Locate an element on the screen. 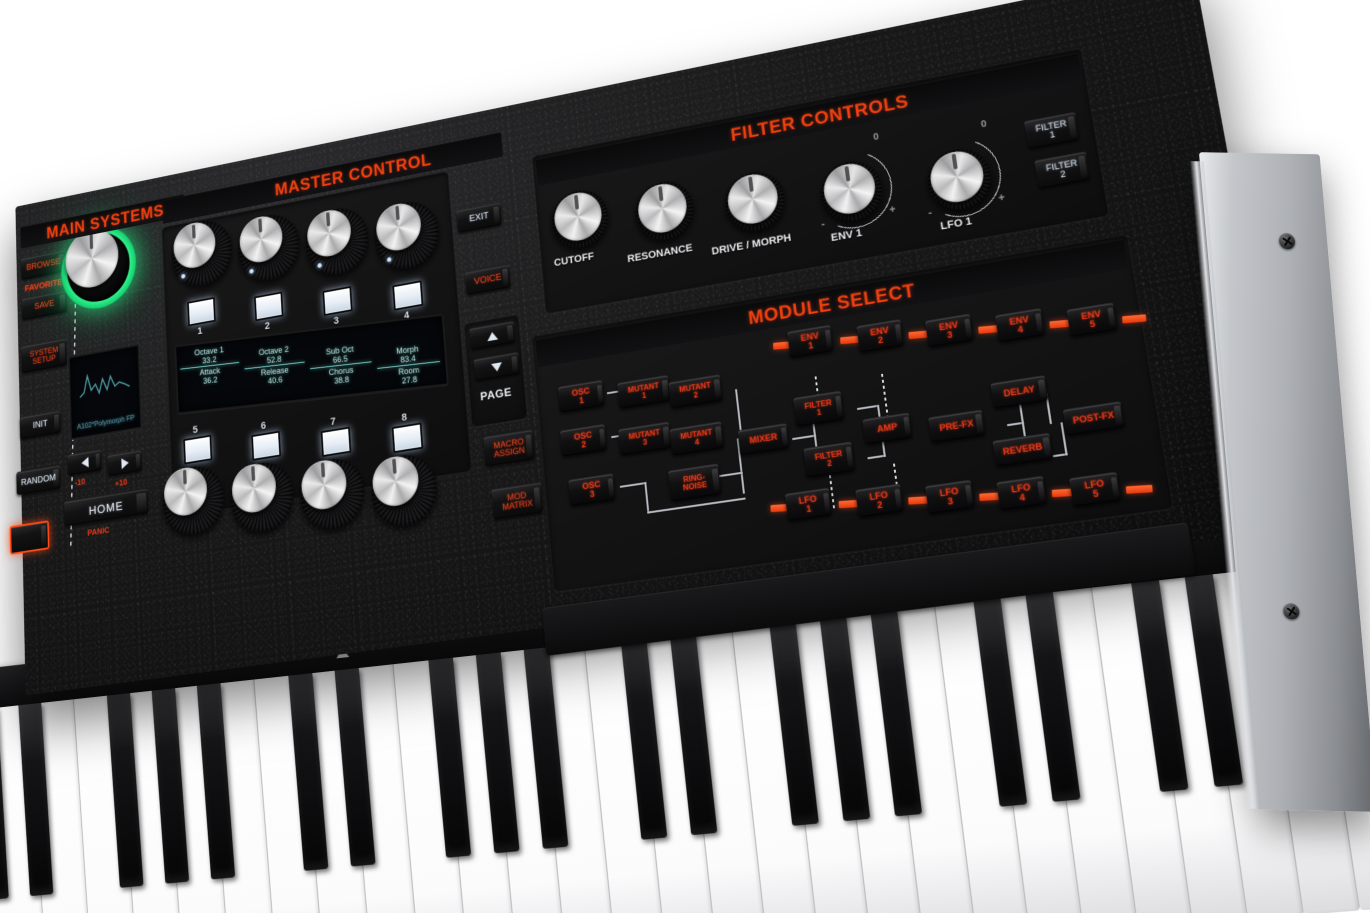 The width and height of the screenshot is (1370, 913). system-setup-button-label: SYSTEM SETUP is located at coordinates (44, 355).